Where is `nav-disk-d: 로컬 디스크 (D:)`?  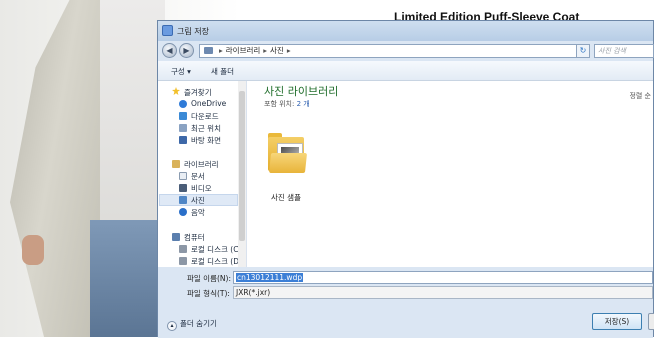 nav-disk-d: 로컬 디스크 (D:) is located at coordinates (217, 261).